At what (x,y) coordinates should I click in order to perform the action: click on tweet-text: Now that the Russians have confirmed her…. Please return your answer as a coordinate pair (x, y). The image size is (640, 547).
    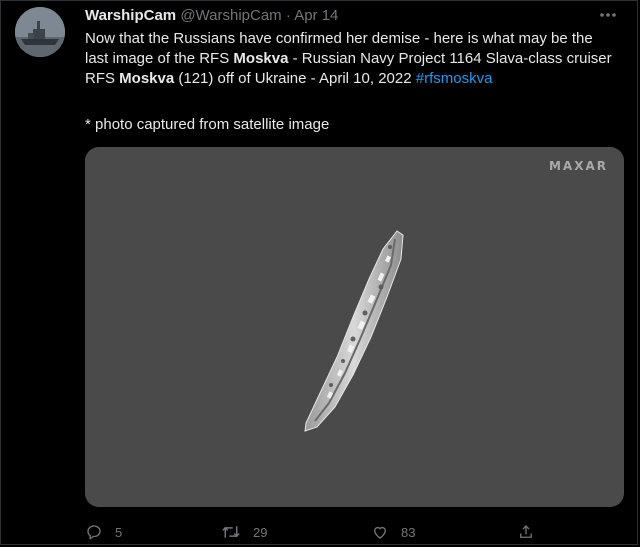
    Looking at the image, I should click on (350, 59).